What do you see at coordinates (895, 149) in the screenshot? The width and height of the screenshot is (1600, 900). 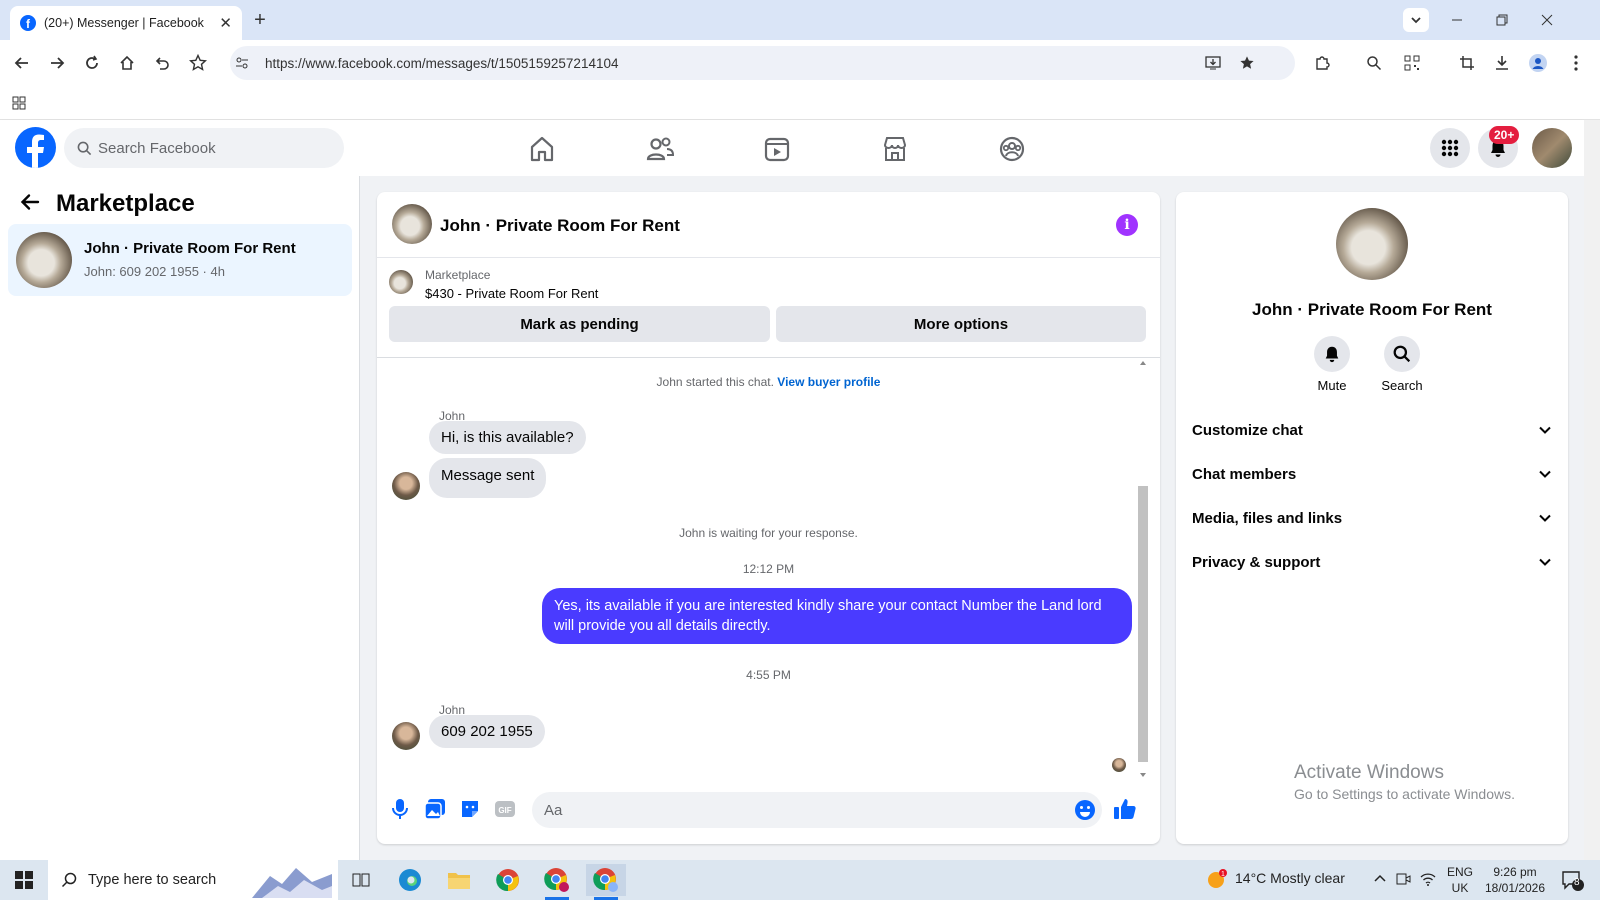 I see `nav-marketplace-icon` at bounding box center [895, 149].